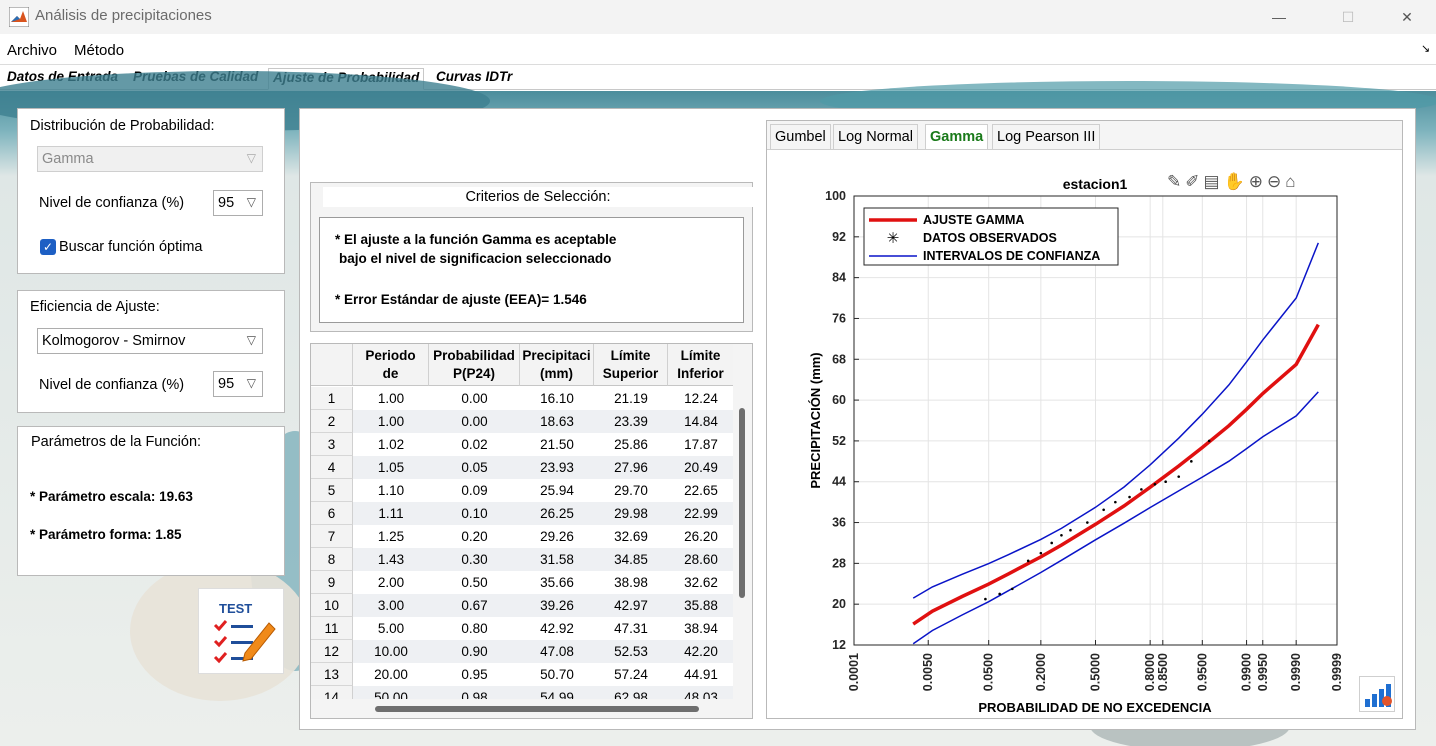 The width and height of the screenshot is (1436, 746). Describe the element at coordinates (241, 631) in the screenshot. I see `test-button: TEST` at that location.